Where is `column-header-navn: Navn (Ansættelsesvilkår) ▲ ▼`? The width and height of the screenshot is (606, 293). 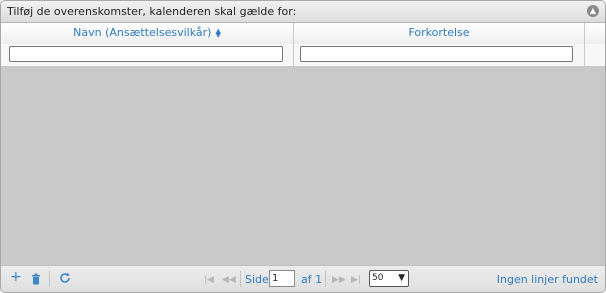
column-header-navn: Navn (Ansættelsesvilkår) ▲ ▼ is located at coordinates (147, 33).